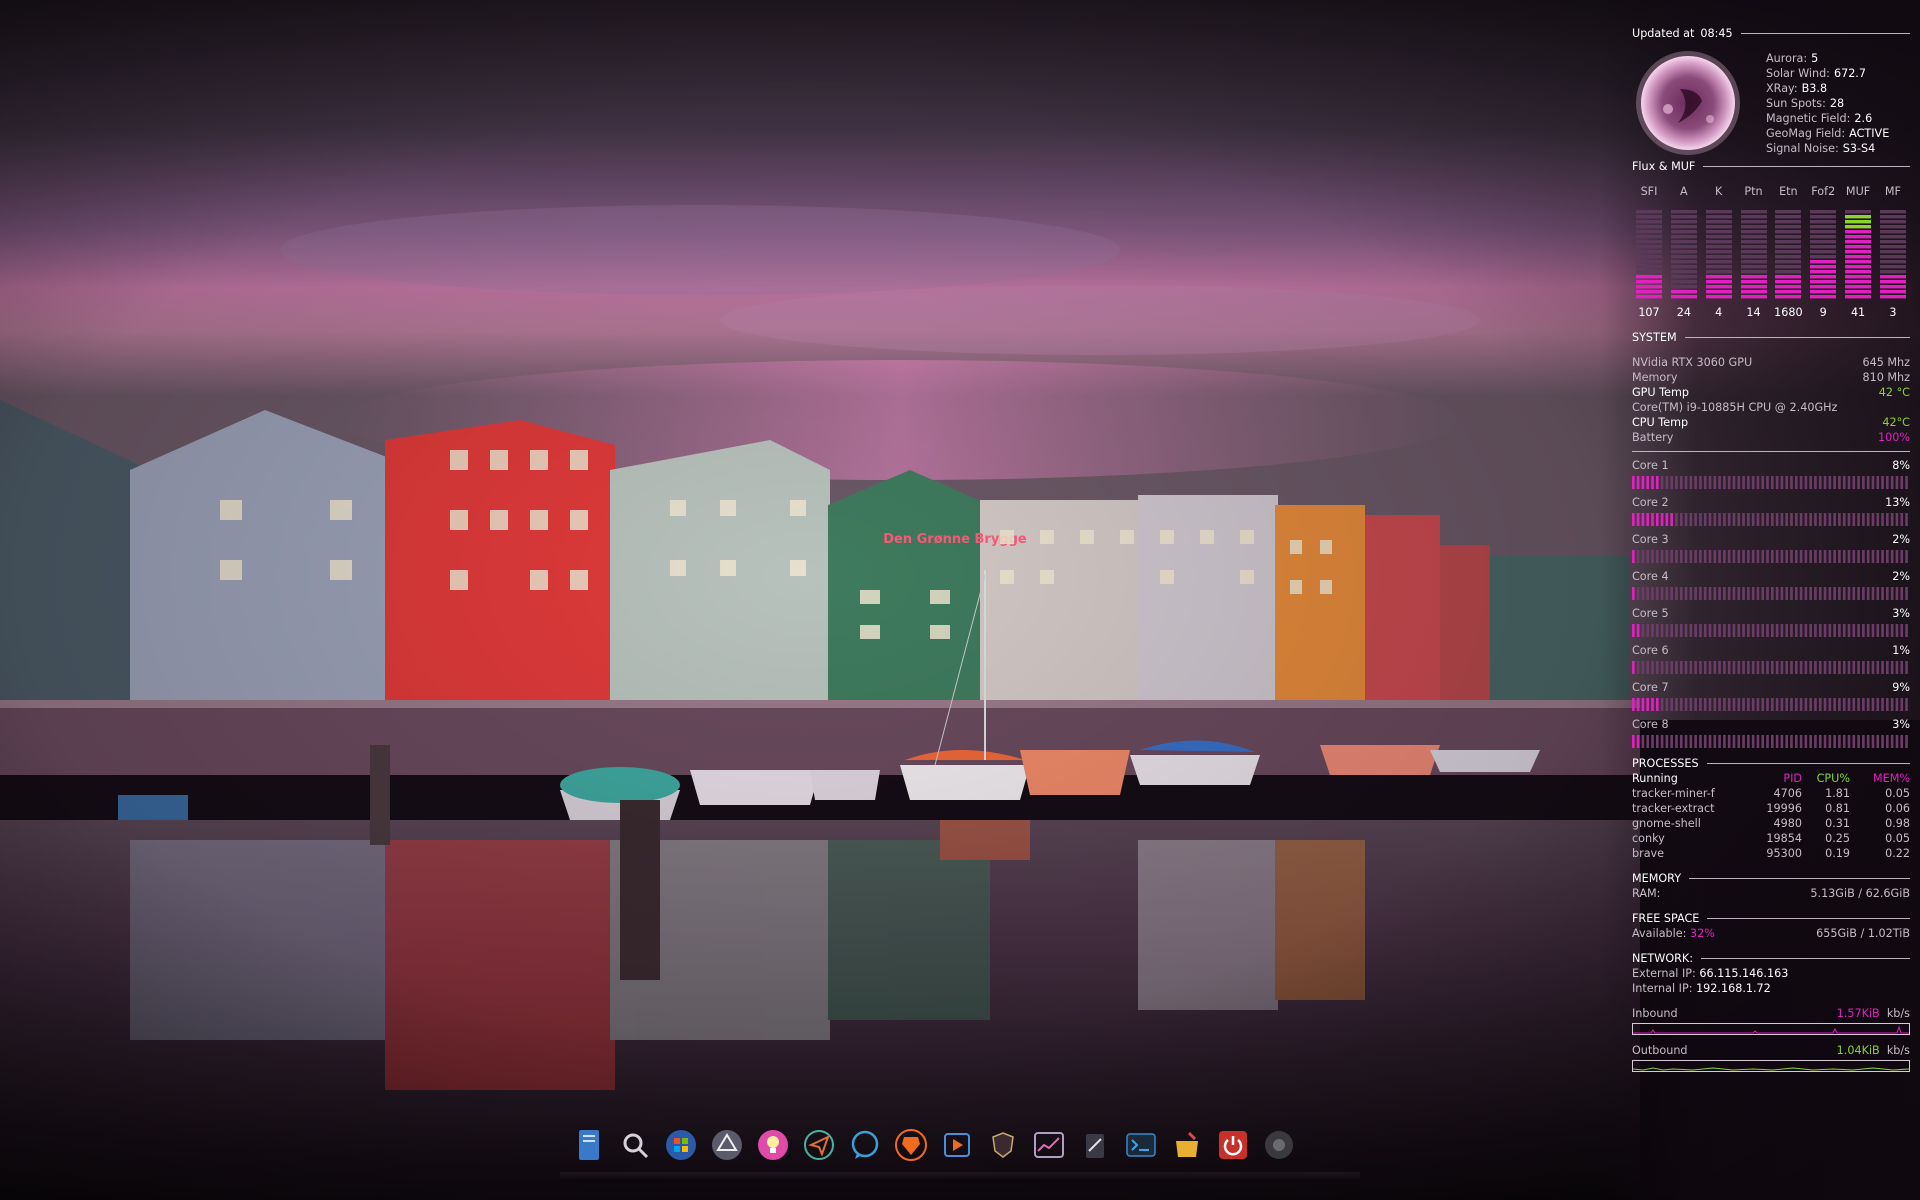 This screenshot has height=1200, width=1920. Describe the element at coordinates (1719, 312) in the screenshot. I see `flux-value: 4` at that location.